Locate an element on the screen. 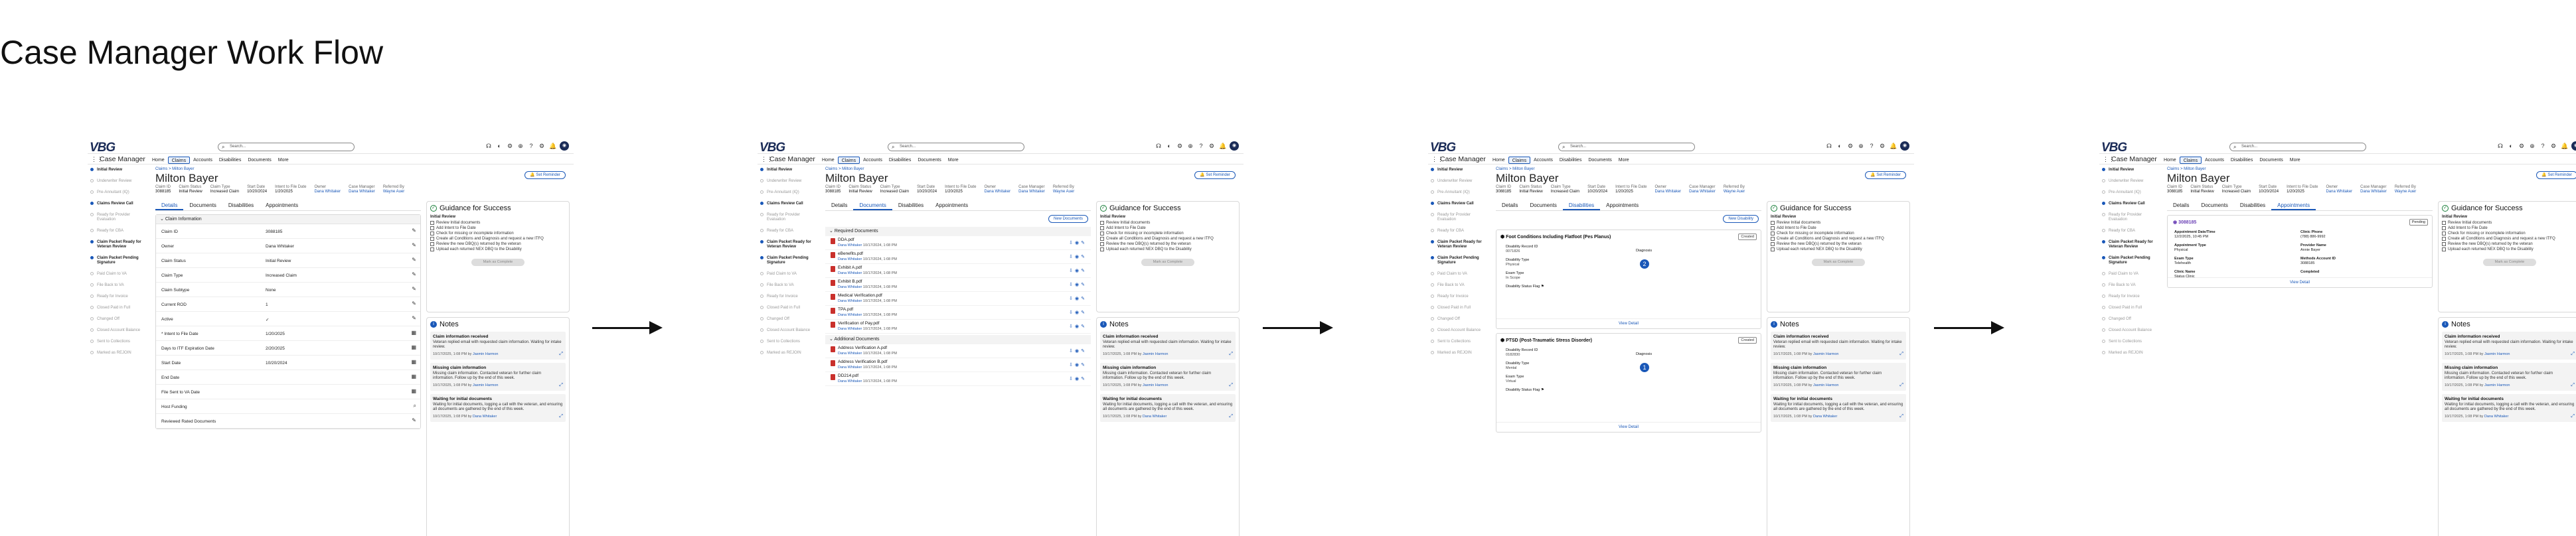  set-reminder-button: 🔔 Set Reminder is located at coordinates (545, 175).